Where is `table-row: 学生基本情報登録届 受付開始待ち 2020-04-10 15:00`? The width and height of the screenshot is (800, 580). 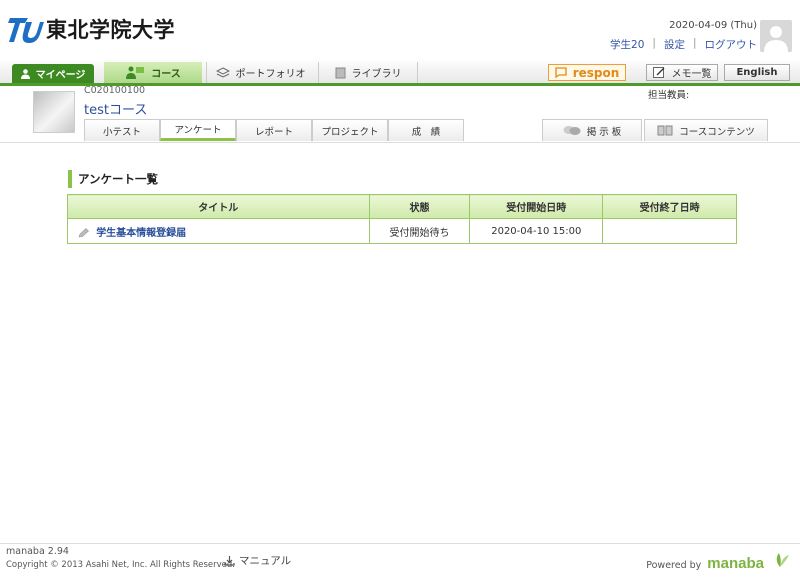 table-row: 学生基本情報登録届 受付開始待ち 2020-04-10 15:00 is located at coordinates (402, 231).